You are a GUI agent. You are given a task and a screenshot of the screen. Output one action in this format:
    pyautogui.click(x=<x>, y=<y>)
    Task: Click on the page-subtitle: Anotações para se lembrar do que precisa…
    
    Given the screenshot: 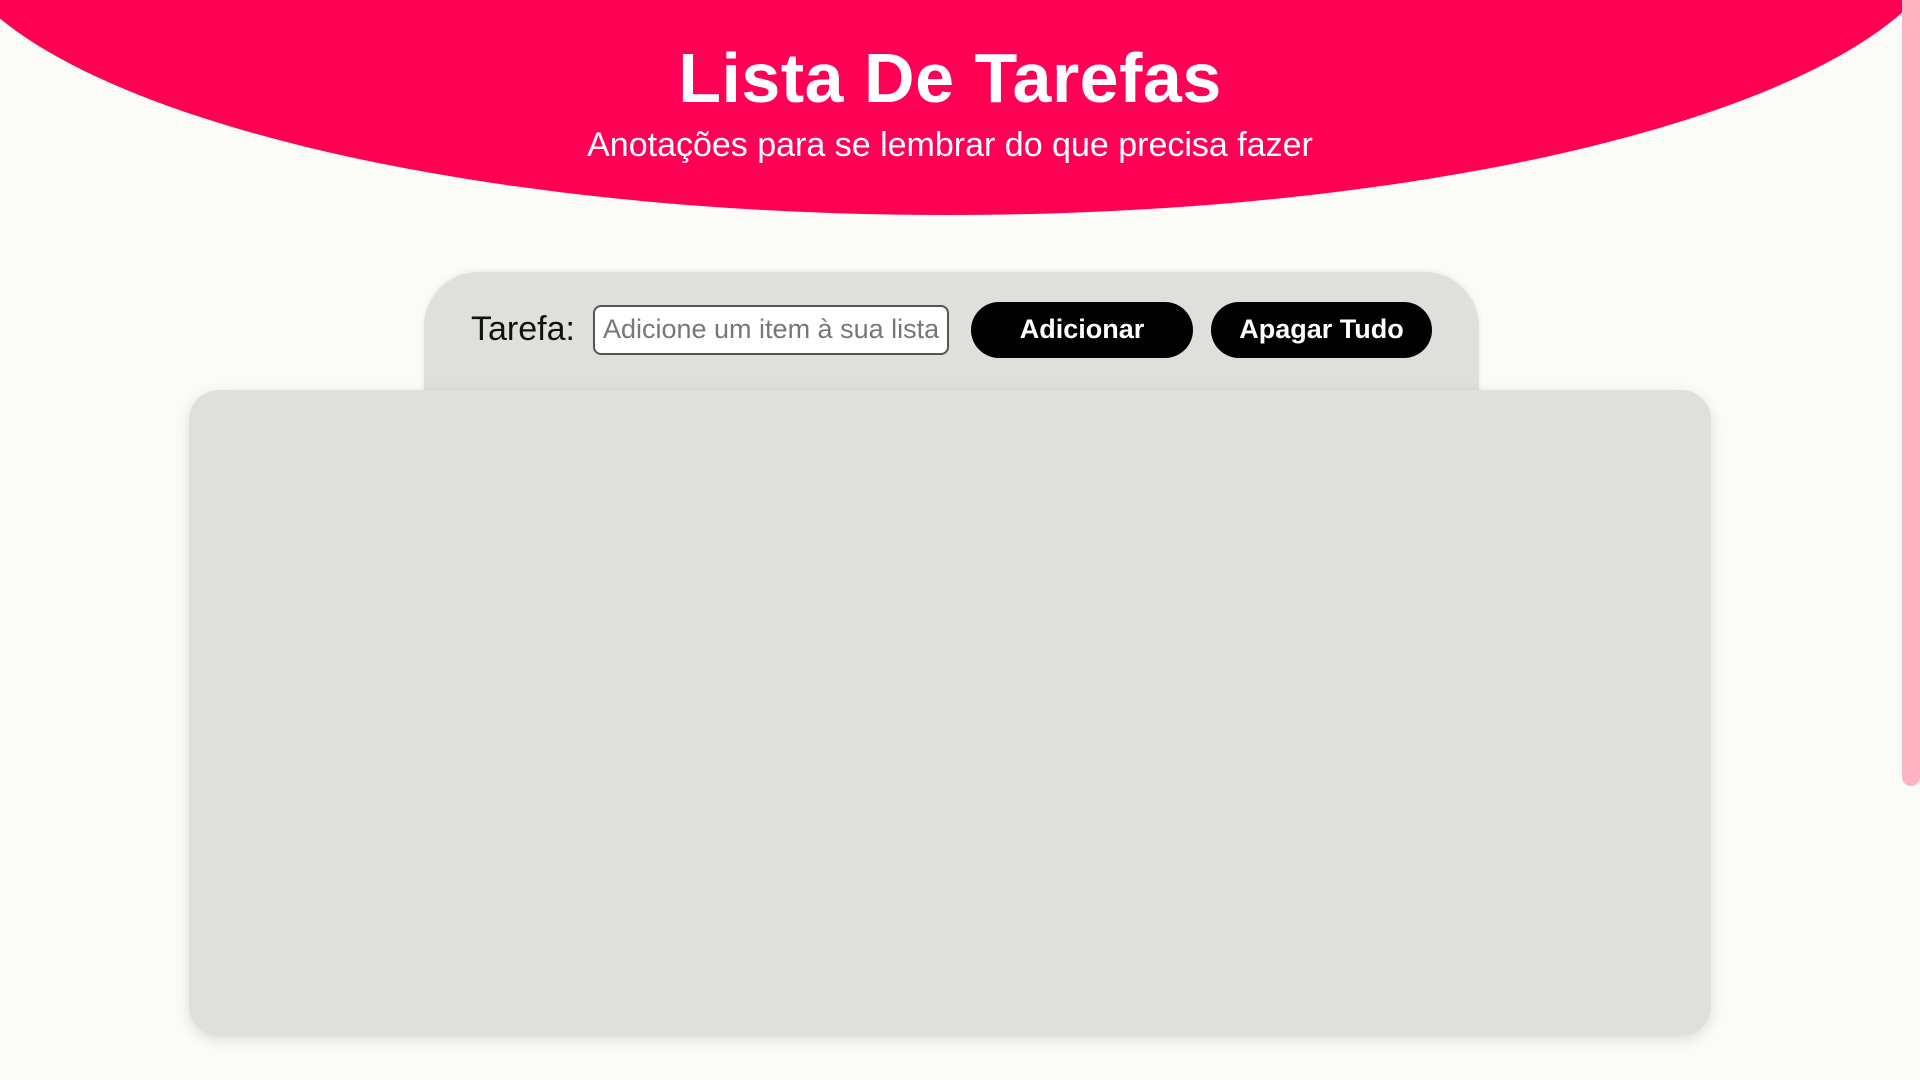 What is the action you would take?
    pyautogui.click(x=950, y=145)
    